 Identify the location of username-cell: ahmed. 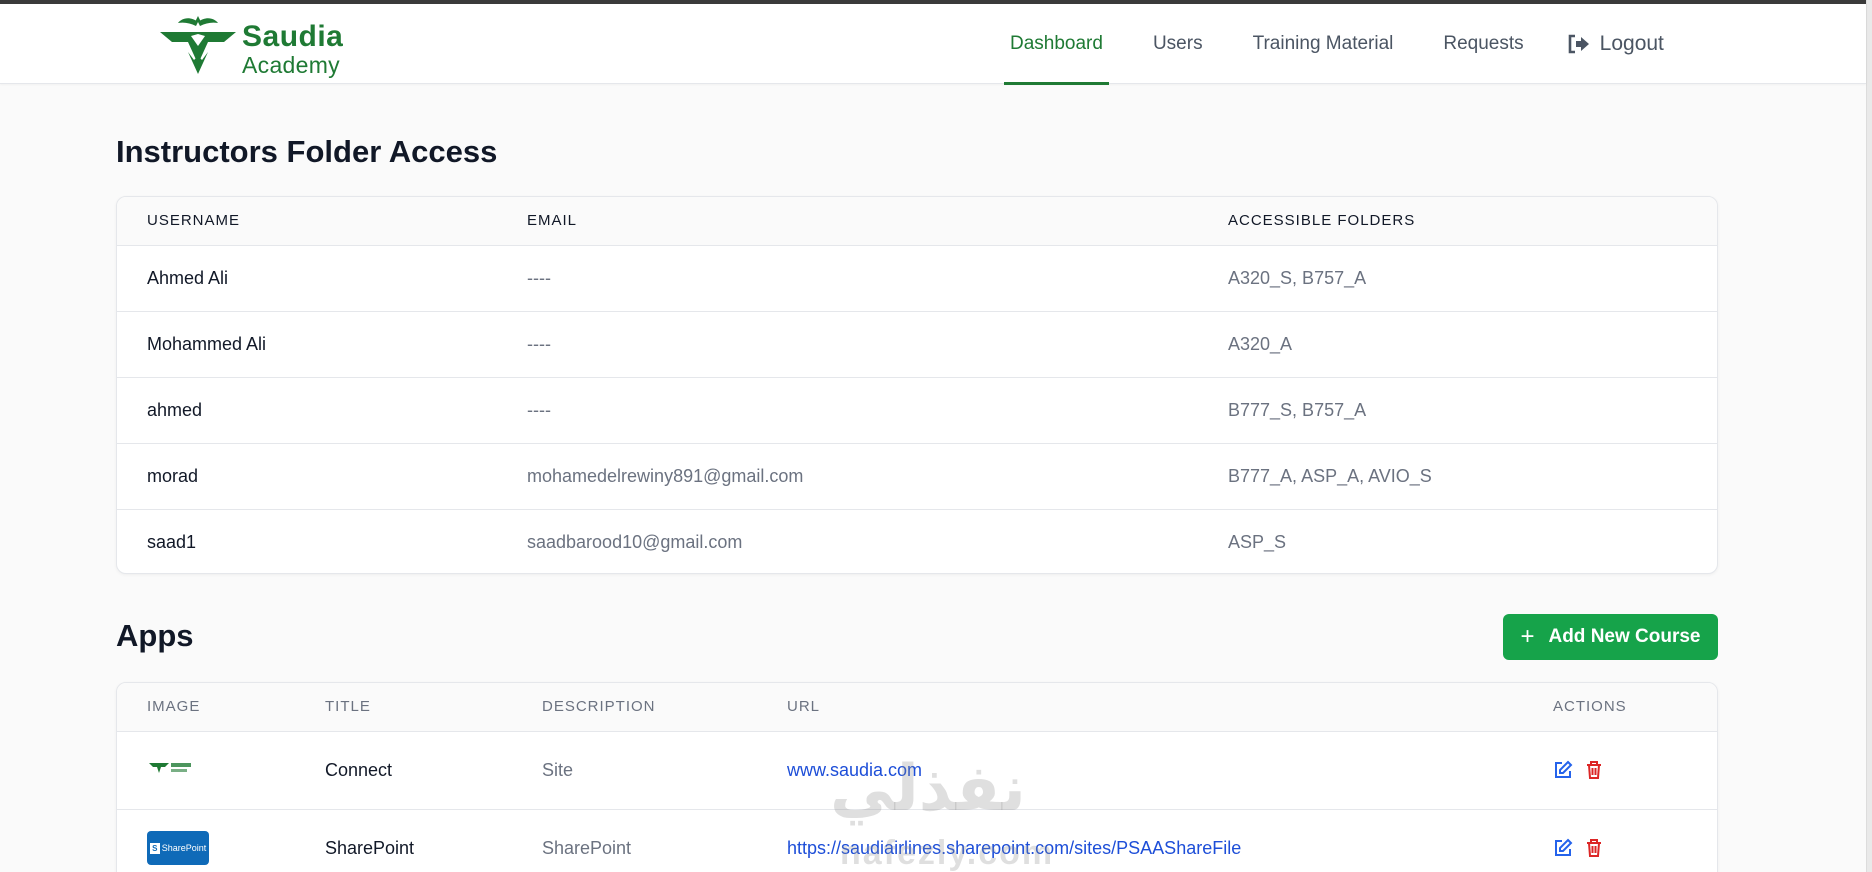
(307, 410).